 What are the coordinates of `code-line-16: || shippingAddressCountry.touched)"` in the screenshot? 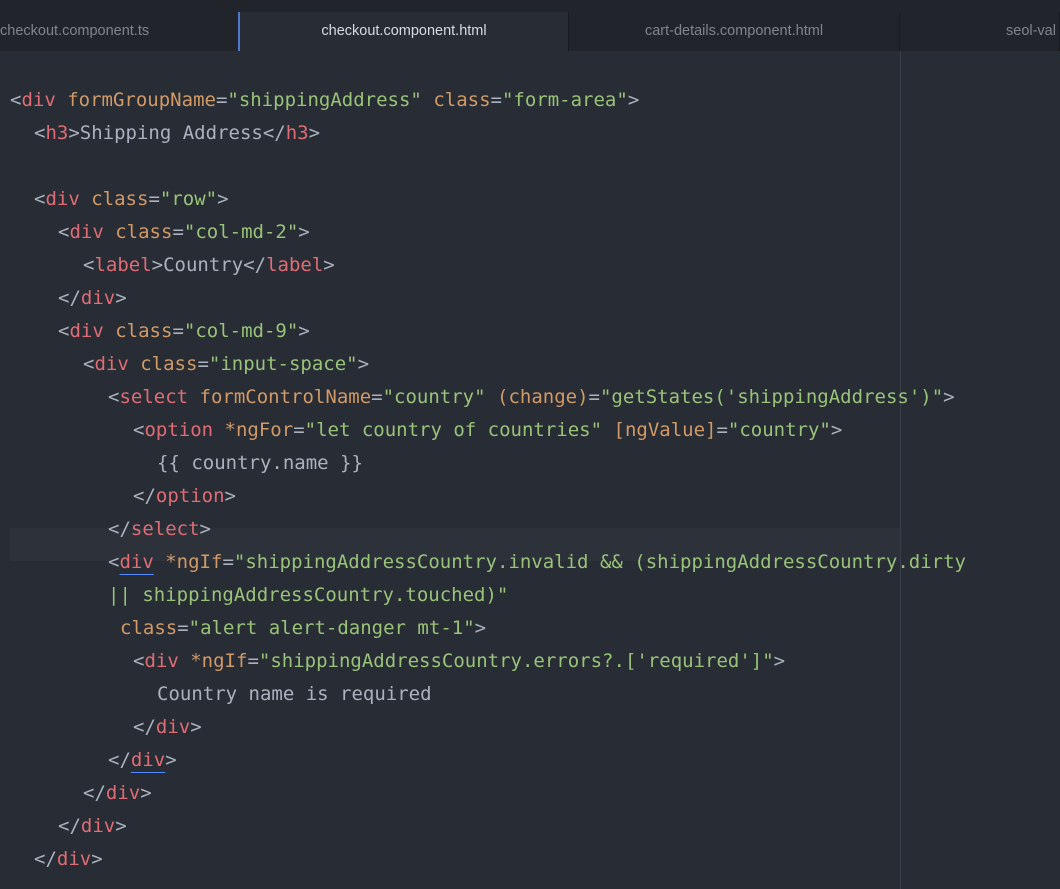 It's located at (530, 595).